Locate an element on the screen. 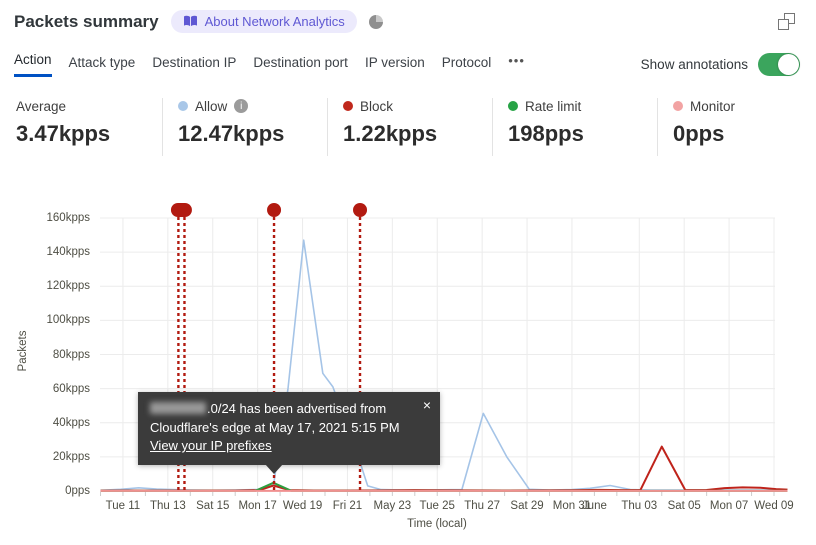 The image size is (816, 545). y-tick-label: 100kpps is located at coordinates (68, 320).